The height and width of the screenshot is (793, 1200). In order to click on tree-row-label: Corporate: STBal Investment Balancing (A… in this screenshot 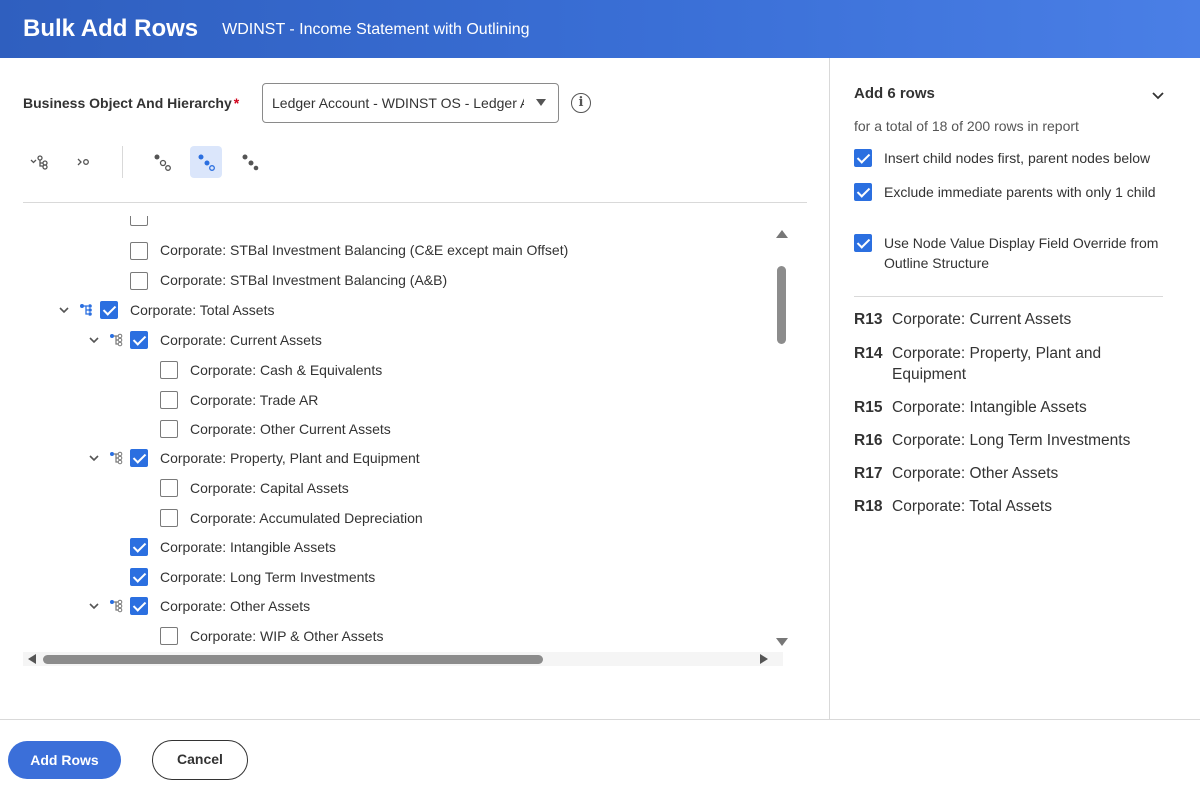, I will do `click(304, 280)`.